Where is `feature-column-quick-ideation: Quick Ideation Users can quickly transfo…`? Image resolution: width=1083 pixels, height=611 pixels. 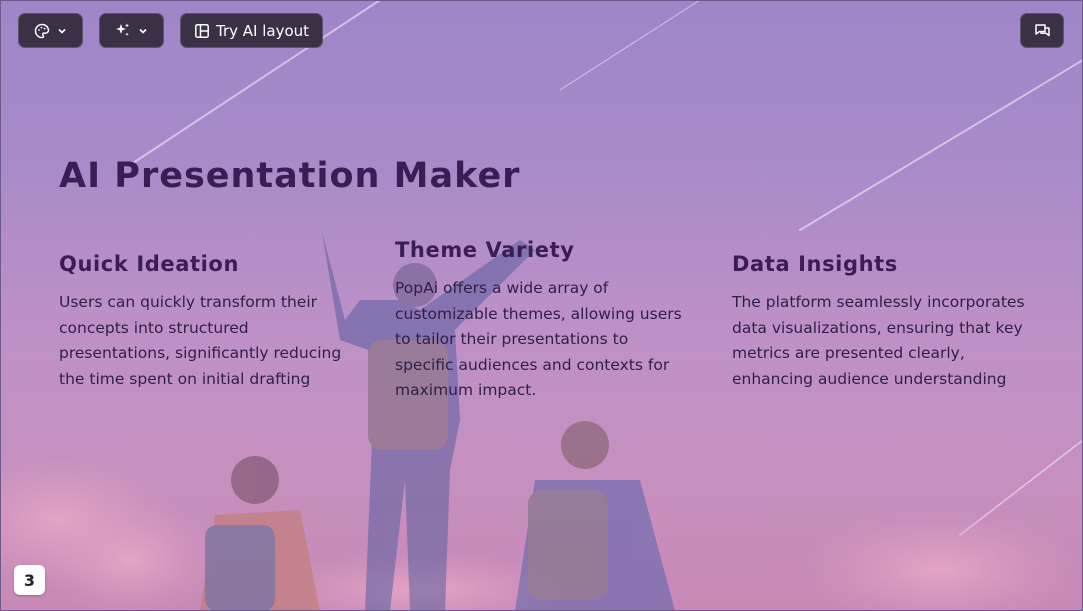 feature-column-quick-ideation: Quick Ideation Users can quickly transfo… is located at coordinates (209, 322).